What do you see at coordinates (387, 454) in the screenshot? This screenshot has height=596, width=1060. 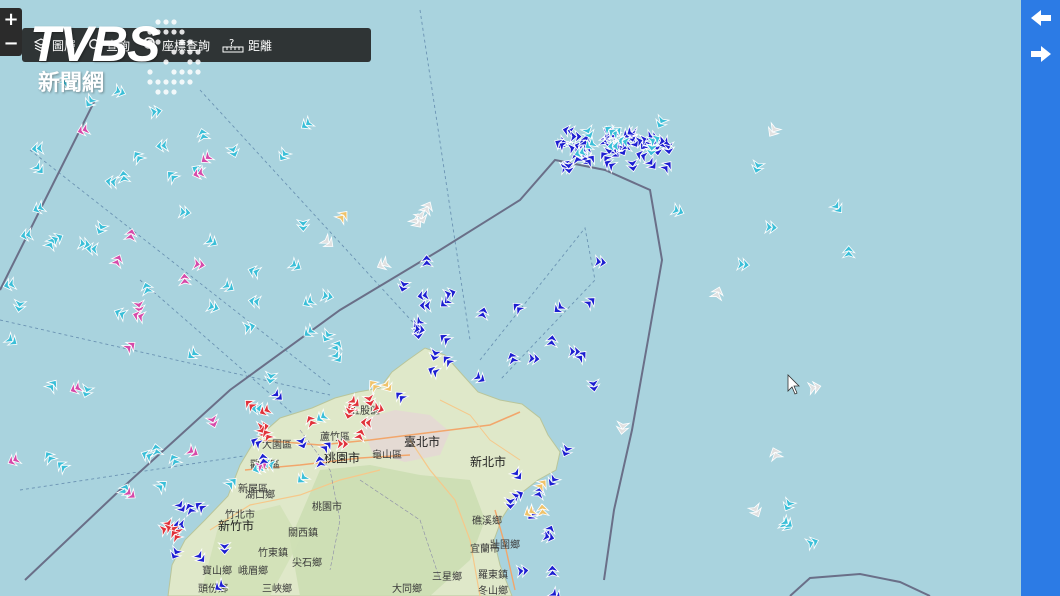 I see `place-label: 龜山區` at bounding box center [387, 454].